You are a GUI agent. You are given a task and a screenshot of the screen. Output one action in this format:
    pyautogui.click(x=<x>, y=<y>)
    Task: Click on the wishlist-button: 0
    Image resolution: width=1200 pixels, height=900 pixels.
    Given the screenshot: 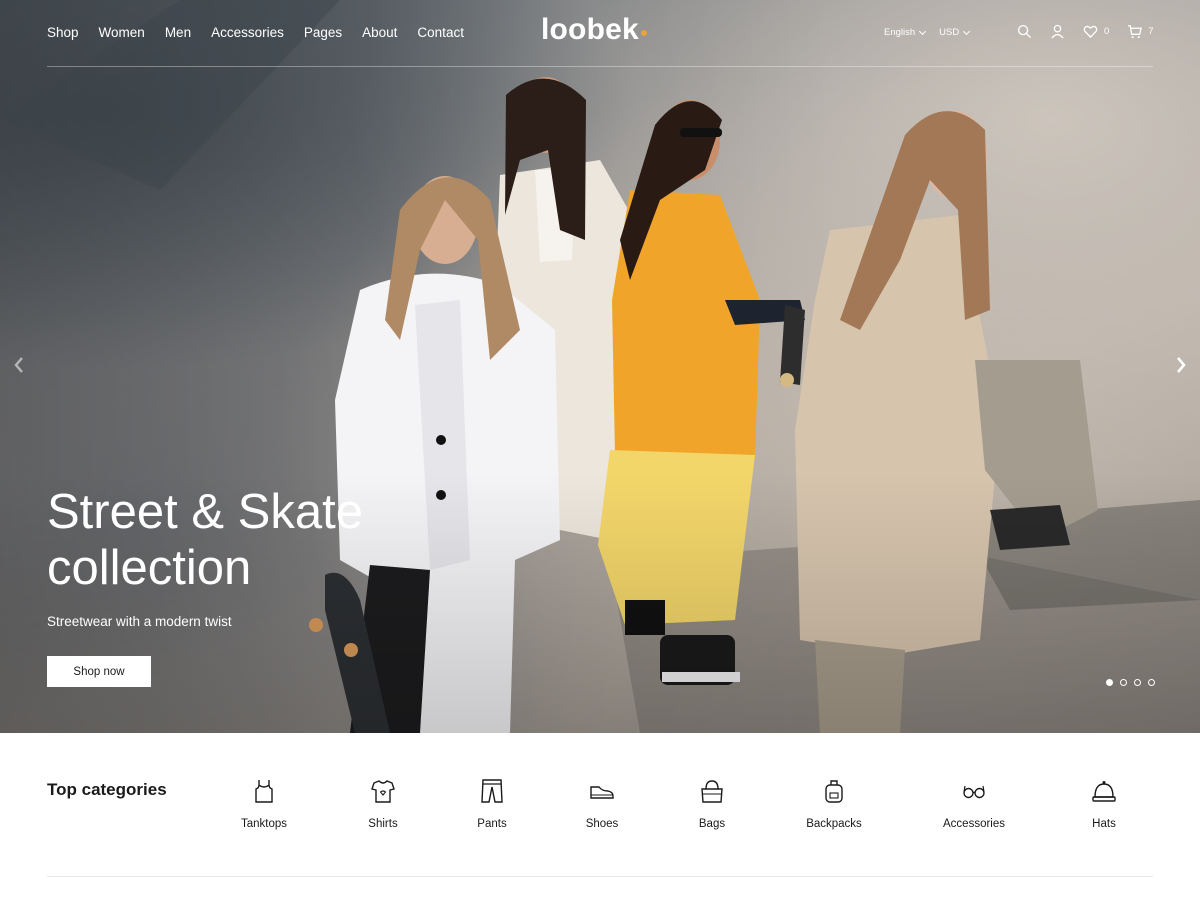 What is the action you would take?
    pyautogui.click(x=1096, y=31)
    